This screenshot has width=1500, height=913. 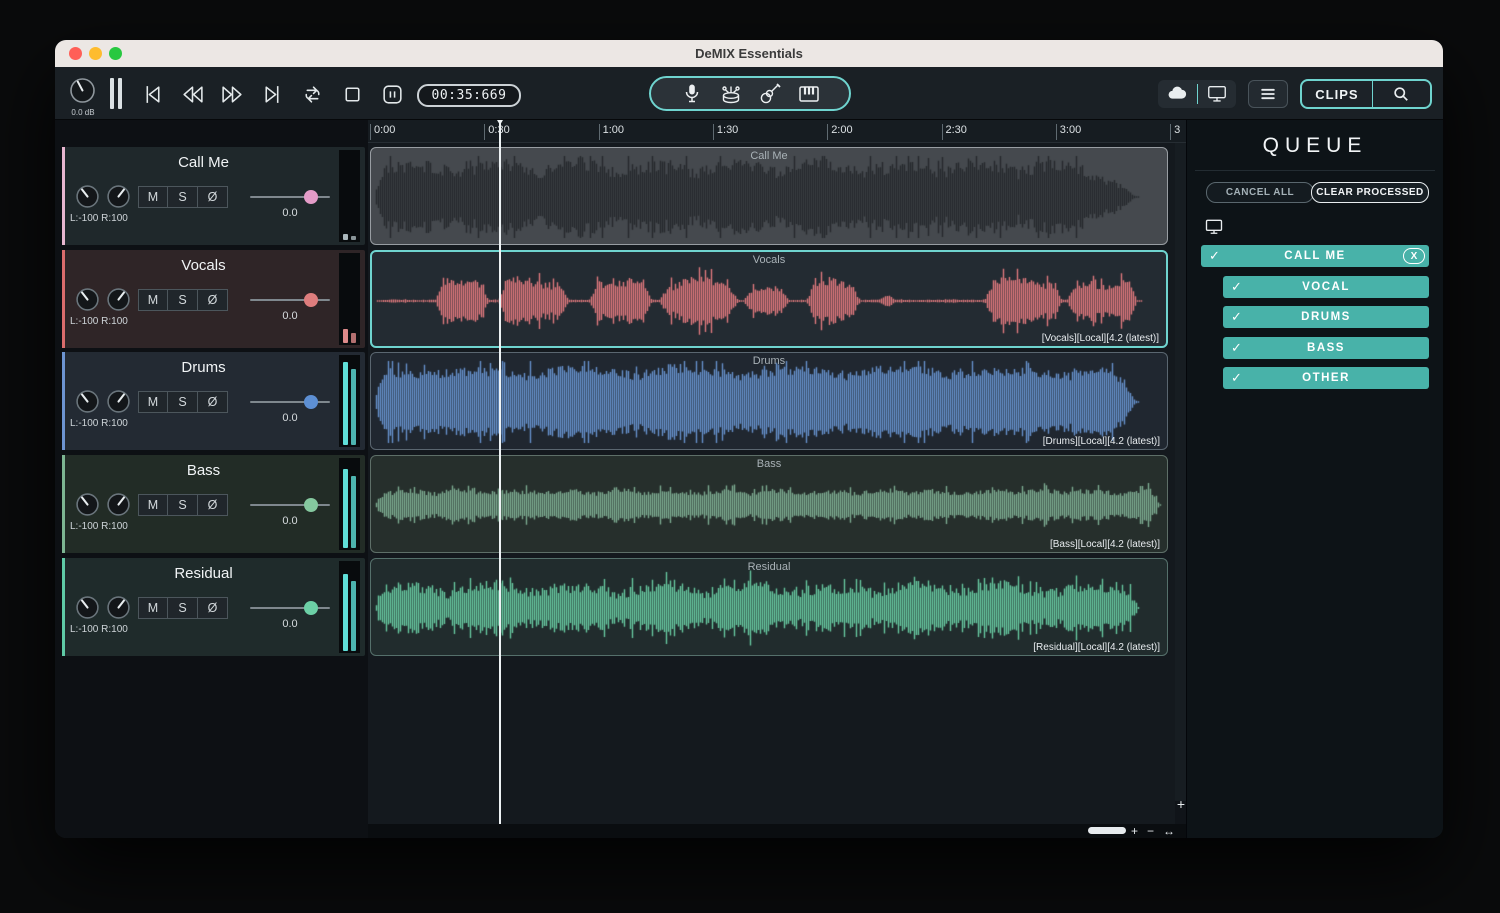 I want to click on track-header-call-me: Call Me M S Ø 0.0 L:-100 R:100, so click(x=213, y=196).